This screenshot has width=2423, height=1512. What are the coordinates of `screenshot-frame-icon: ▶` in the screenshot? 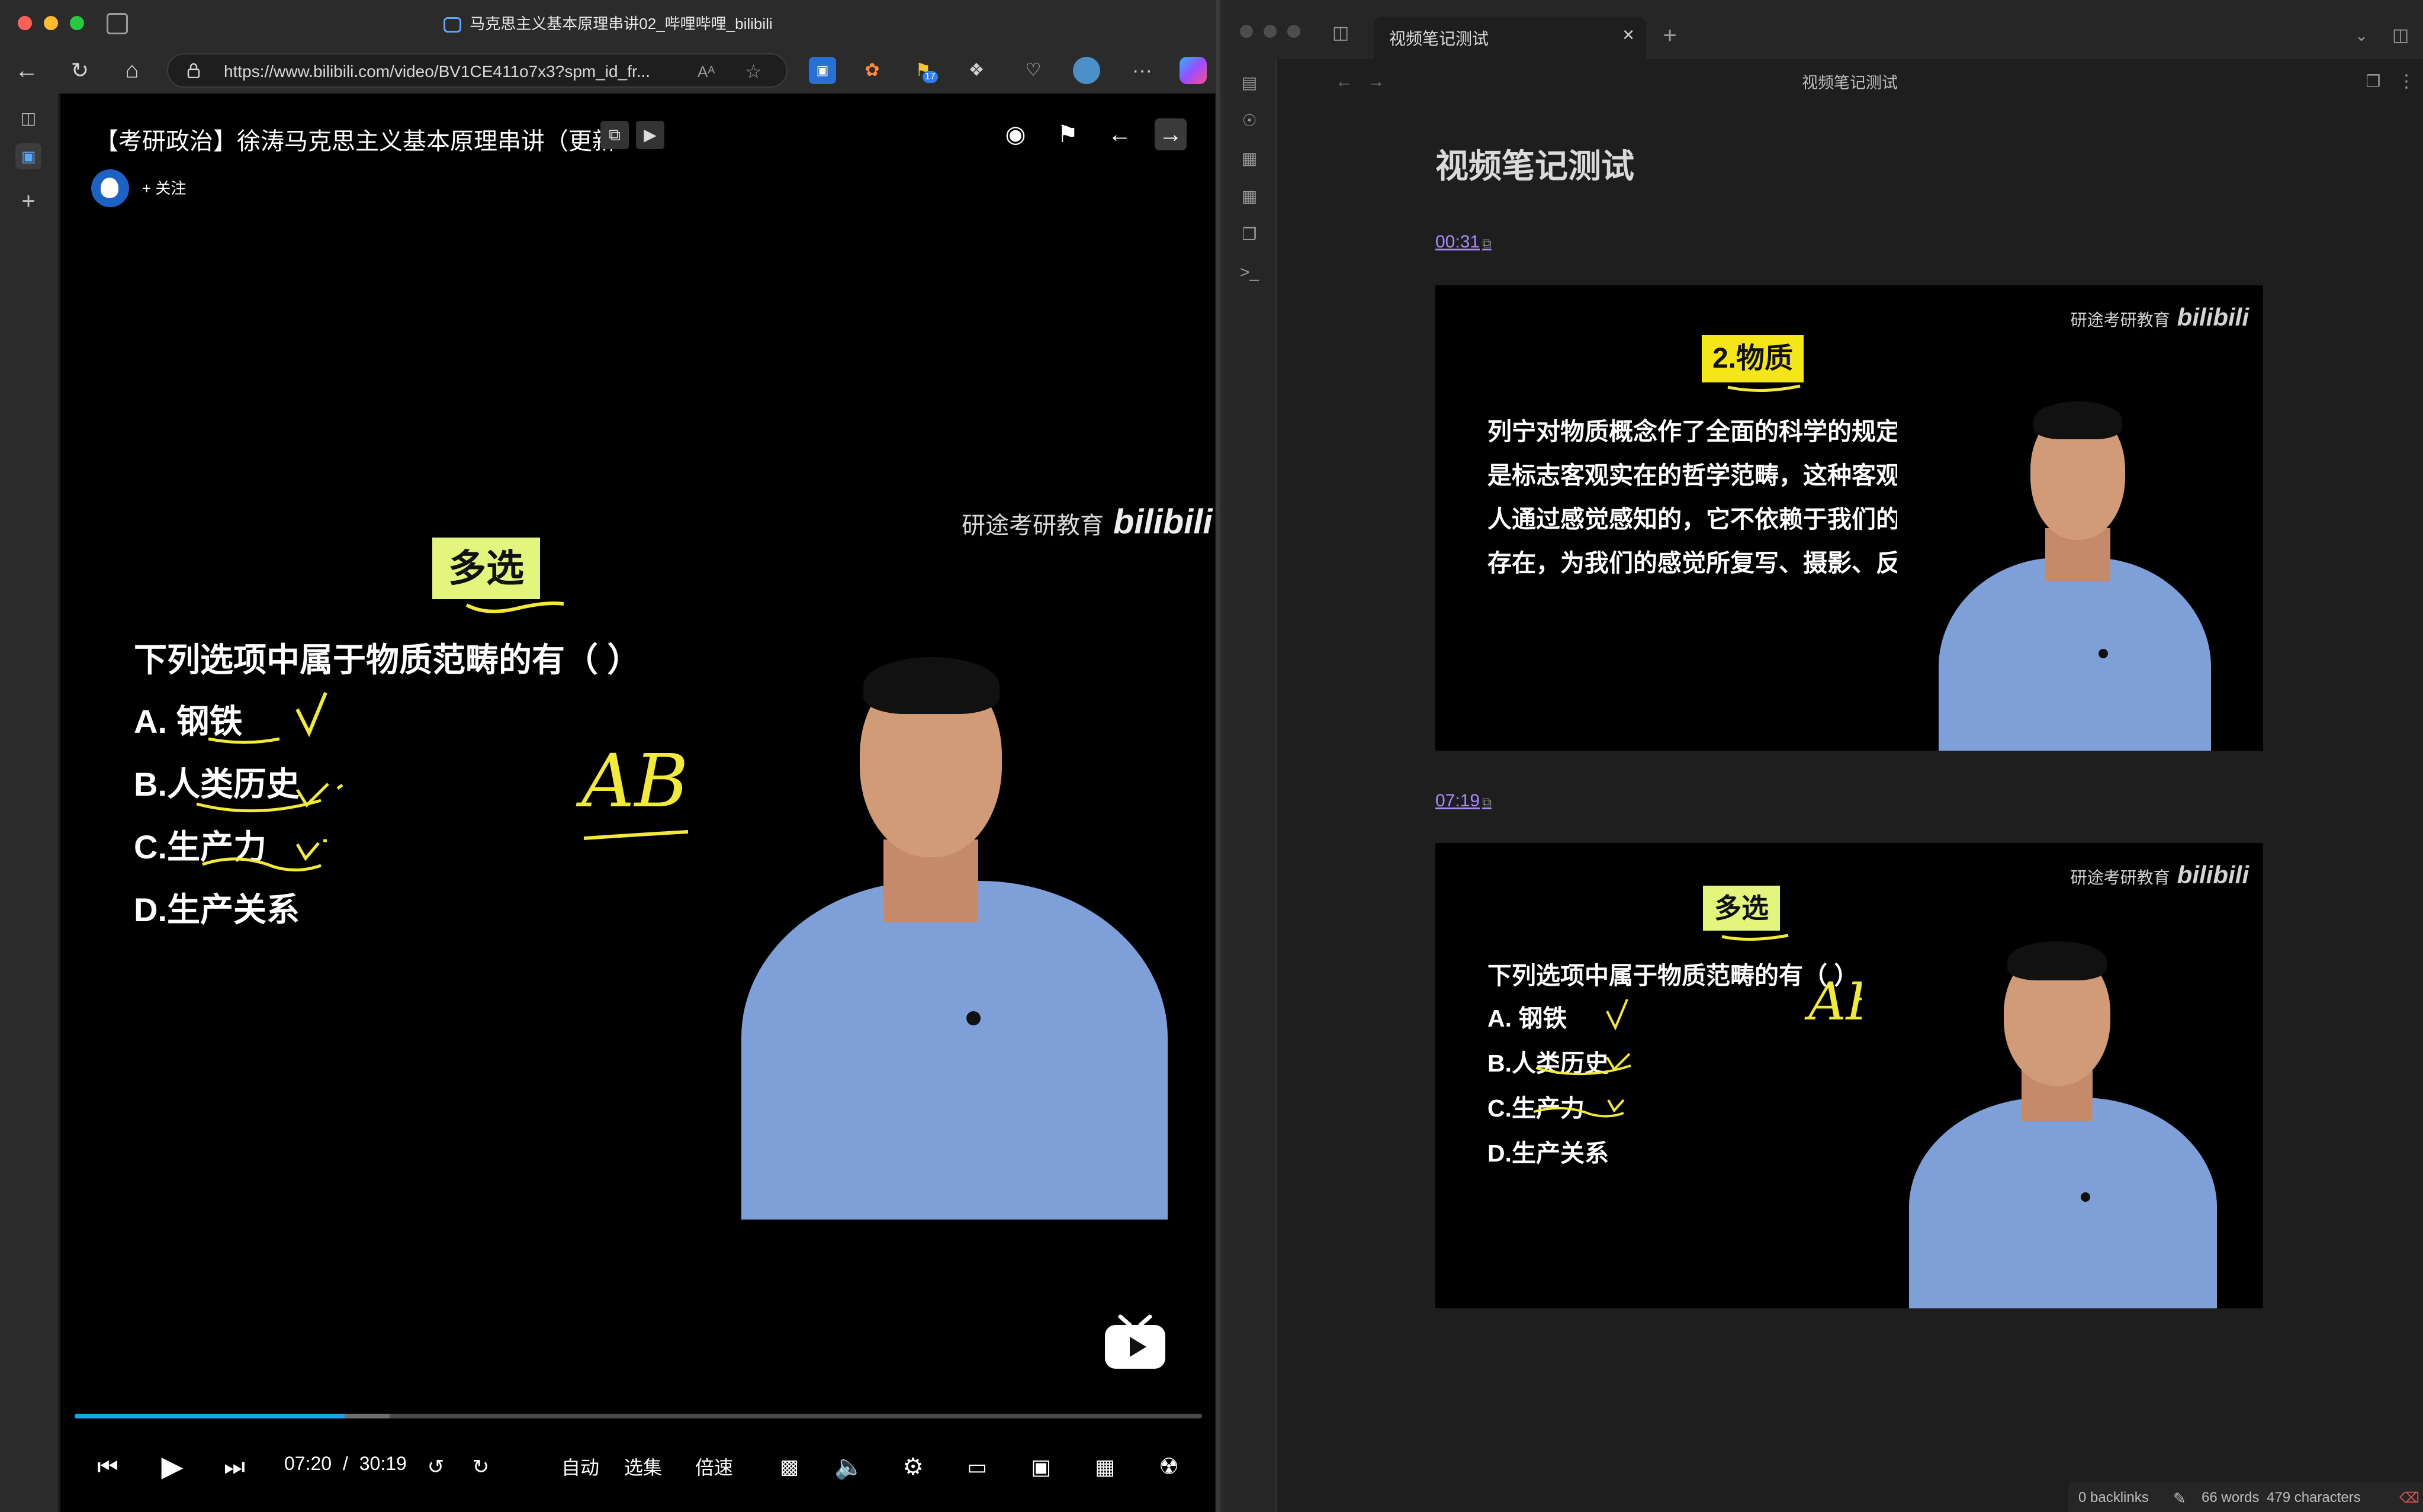 It's located at (650, 135).